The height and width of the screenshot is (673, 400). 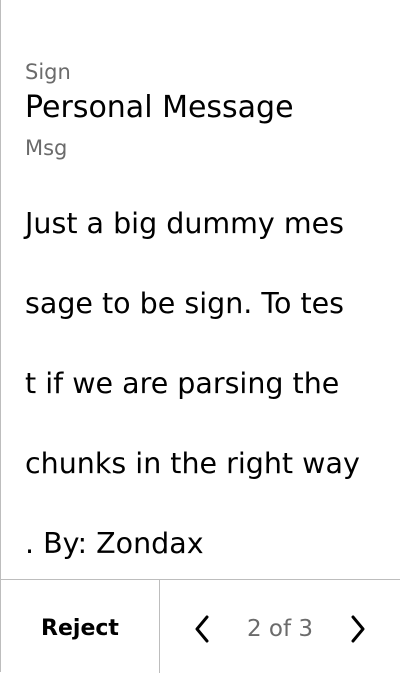 What do you see at coordinates (114, 543) in the screenshot?
I see `msg-line: . By: Zondax` at bounding box center [114, 543].